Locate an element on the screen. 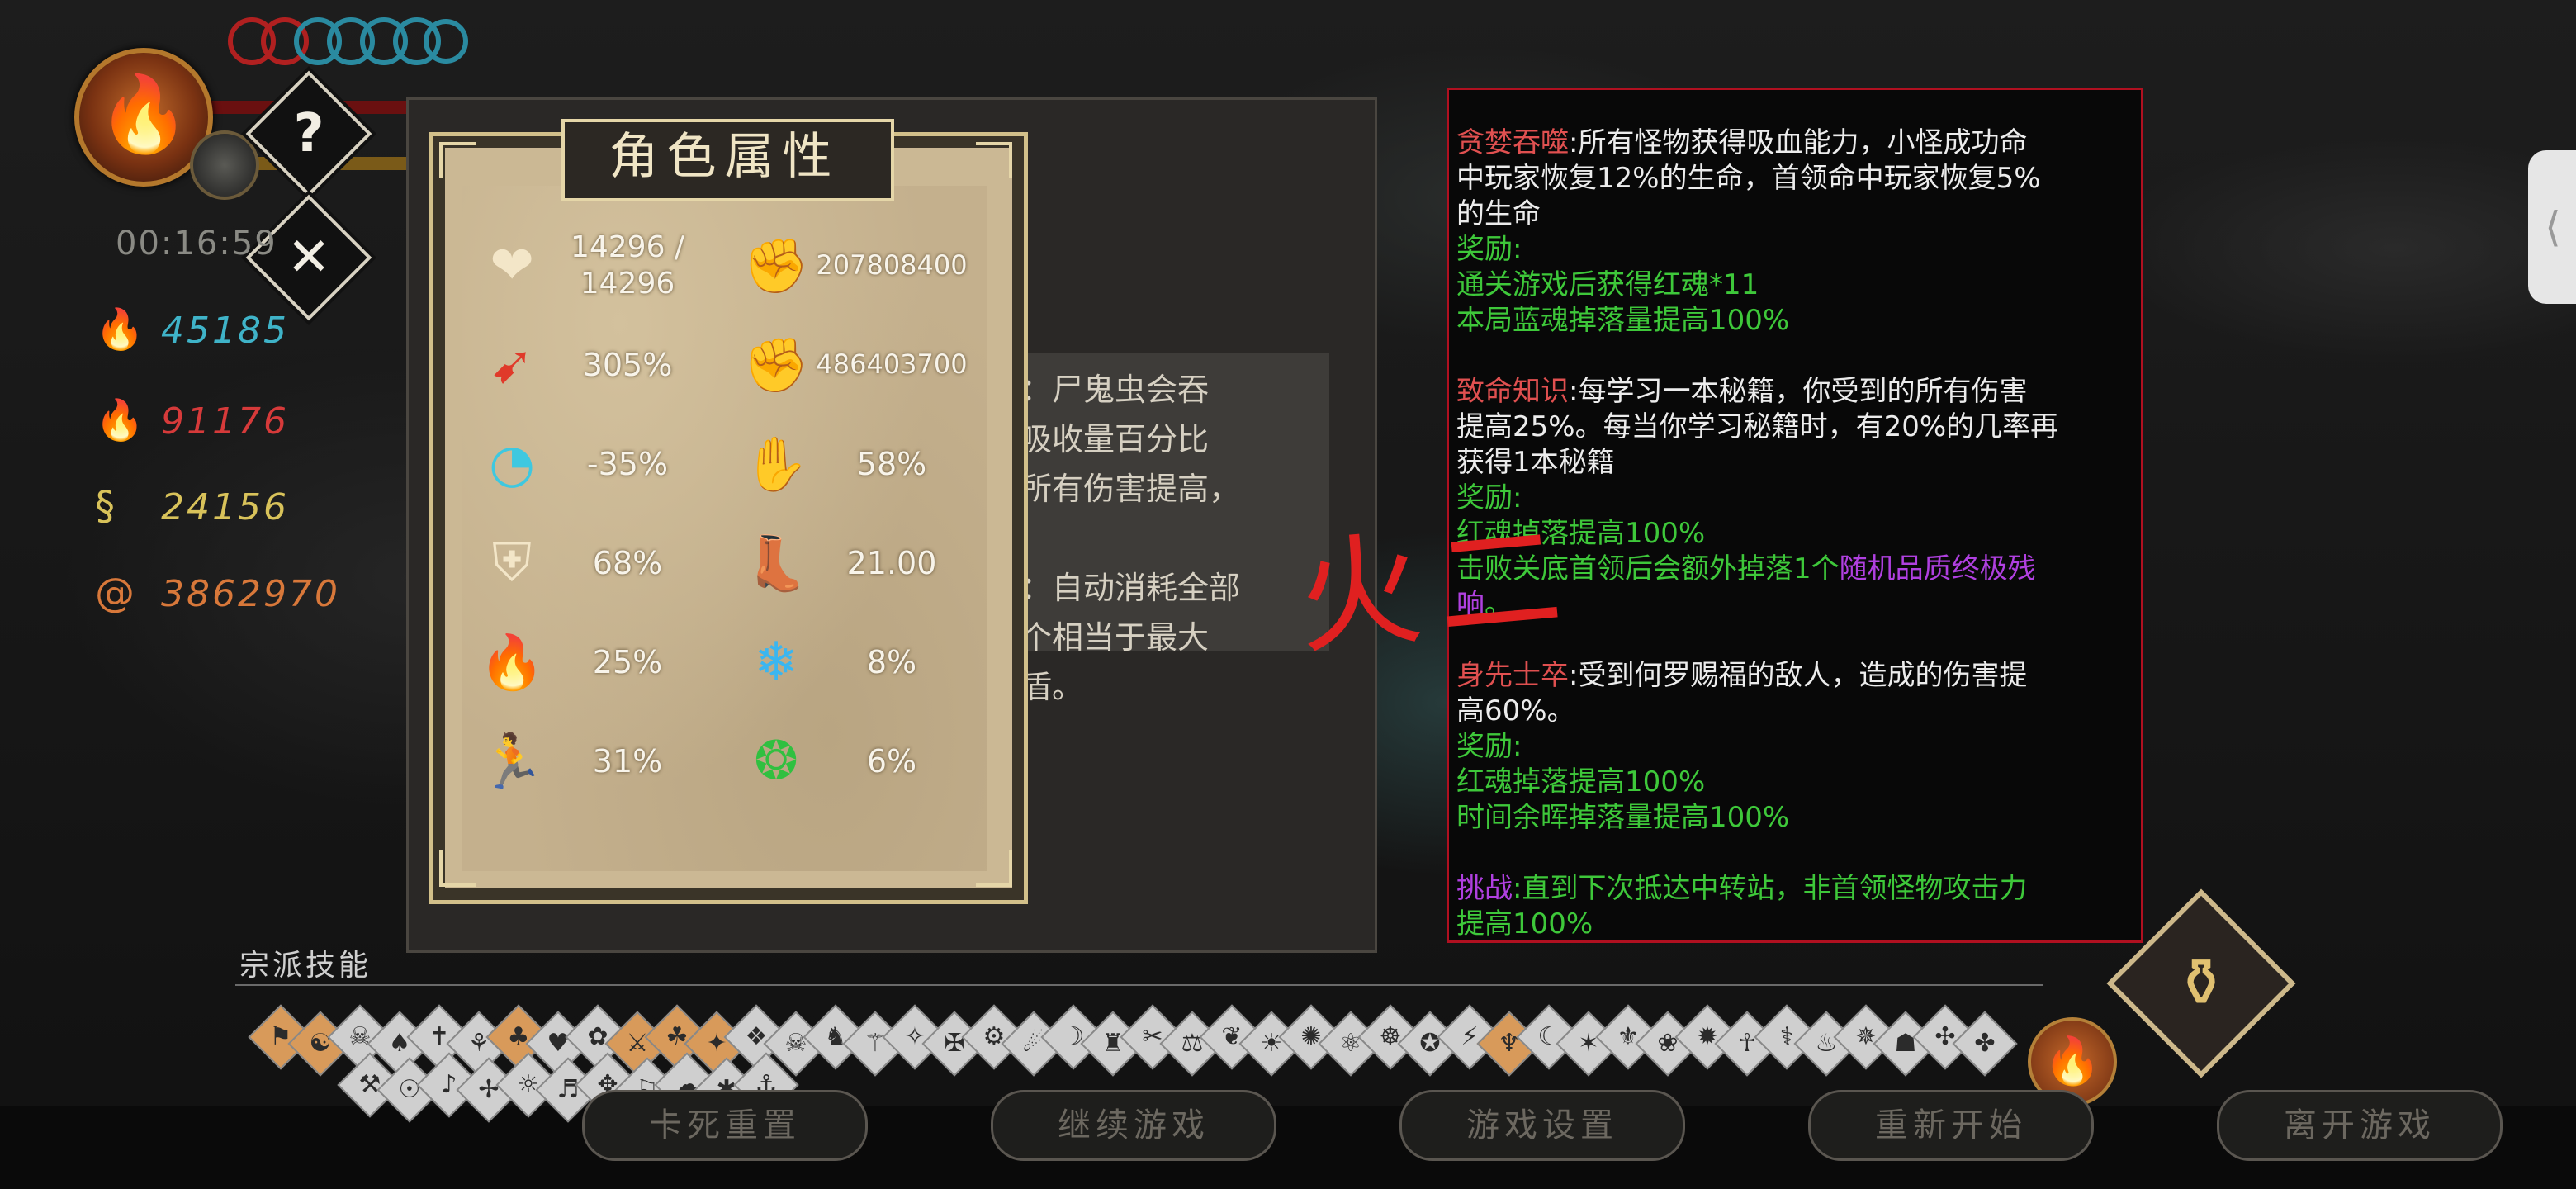  menu-button: 离开游戏 is located at coordinates (2360, 1125).